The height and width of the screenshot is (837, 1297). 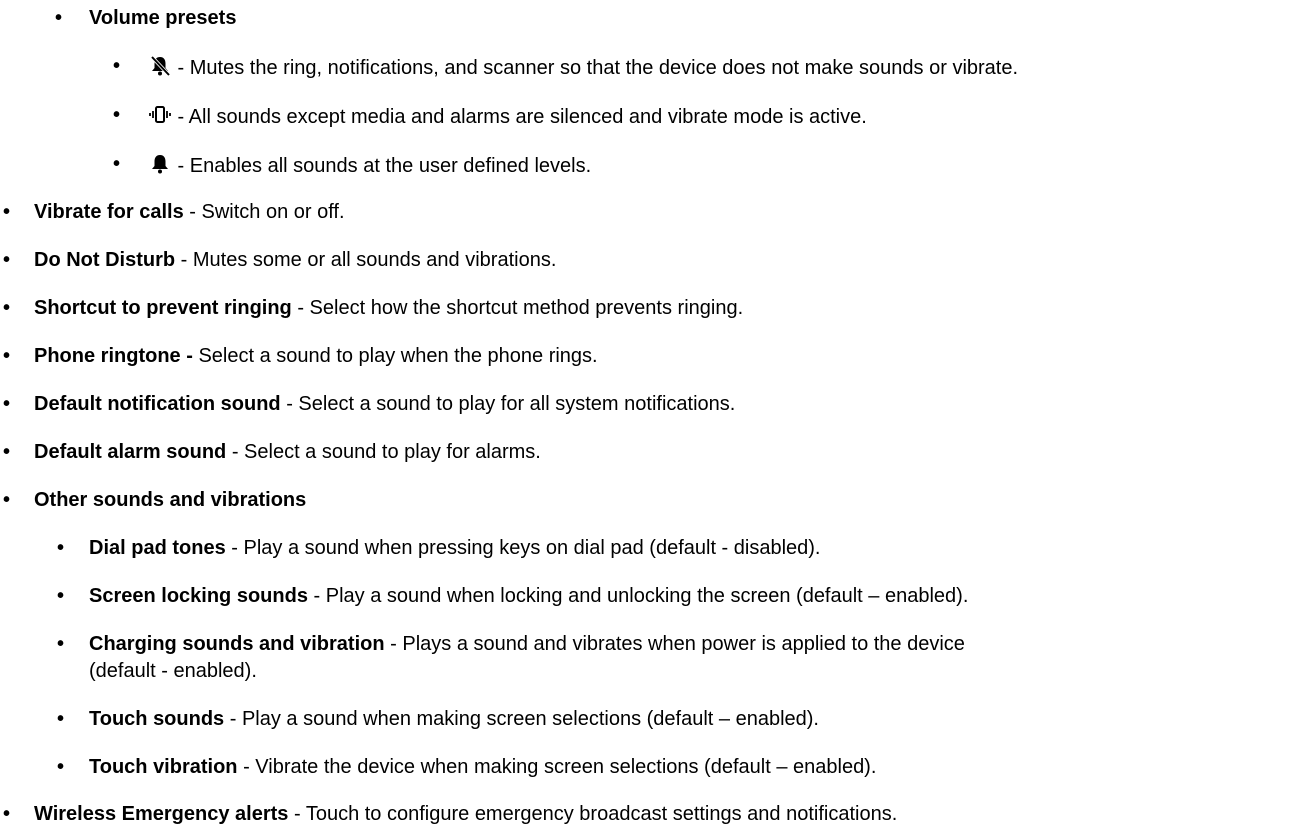 I want to click on item-term: Phone ringtone -, so click(x=113, y=356).